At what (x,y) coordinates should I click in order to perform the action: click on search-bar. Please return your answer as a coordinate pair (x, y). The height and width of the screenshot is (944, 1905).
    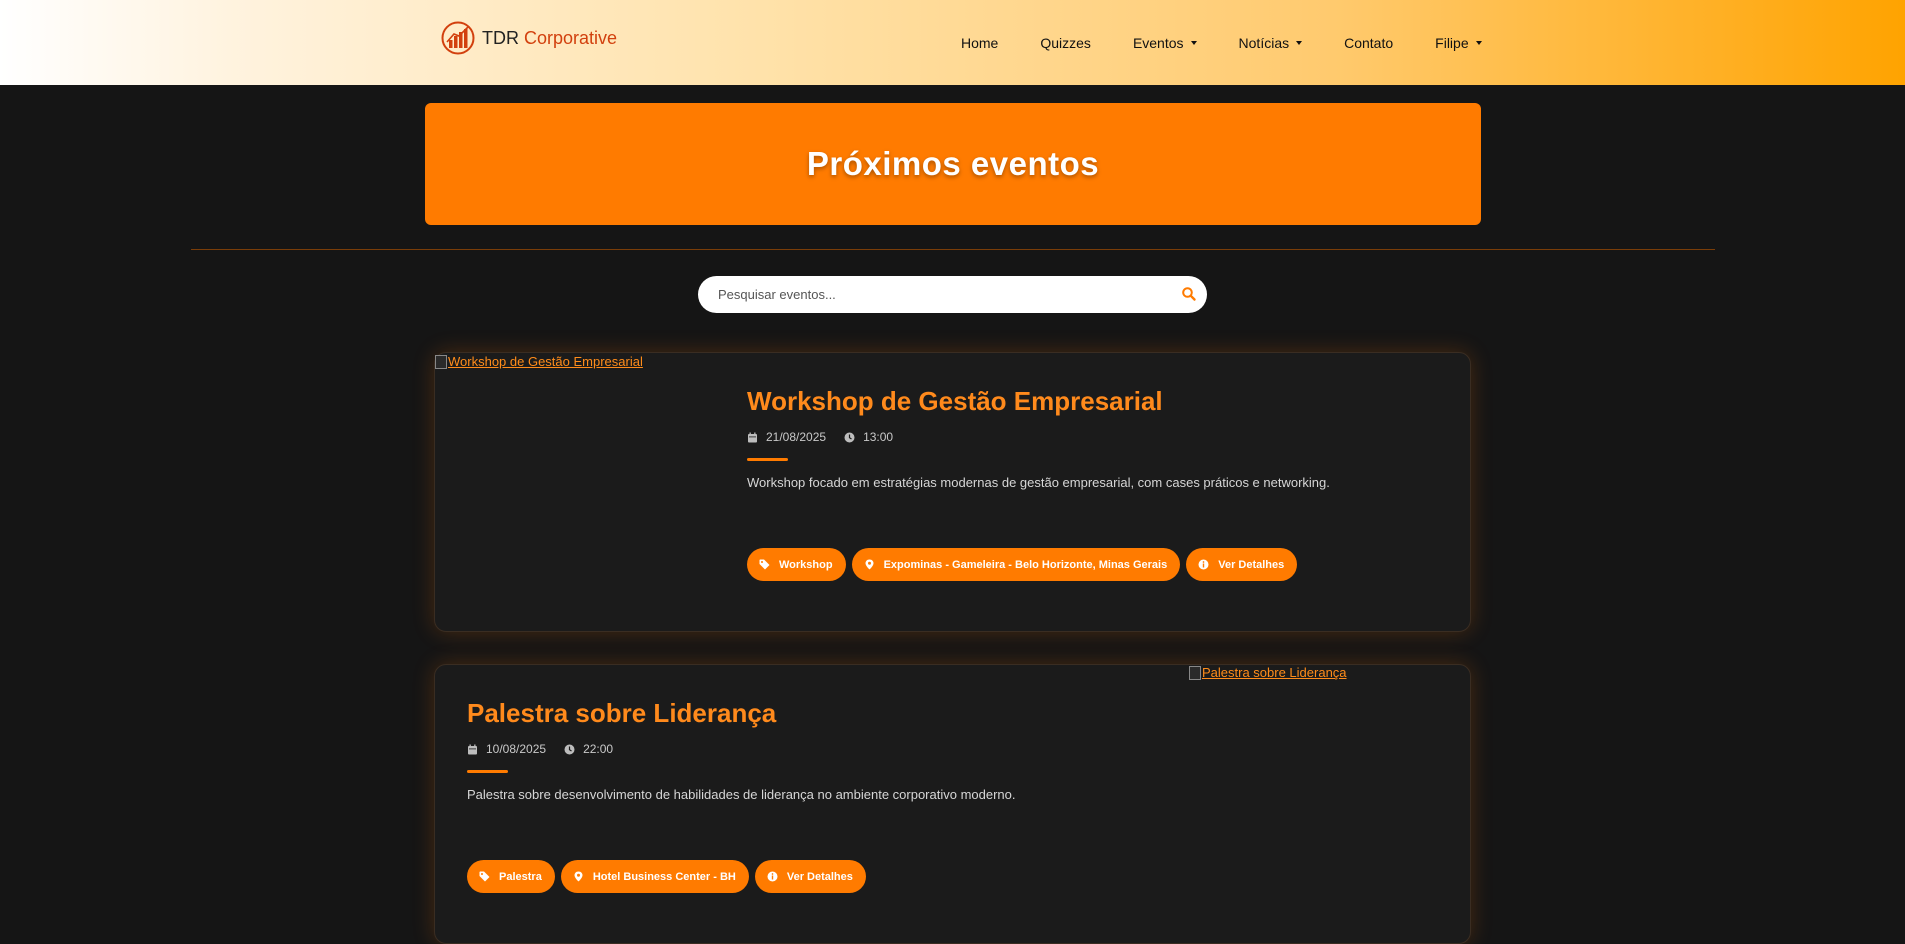
    Looking at the image, I should click on (952, 294).